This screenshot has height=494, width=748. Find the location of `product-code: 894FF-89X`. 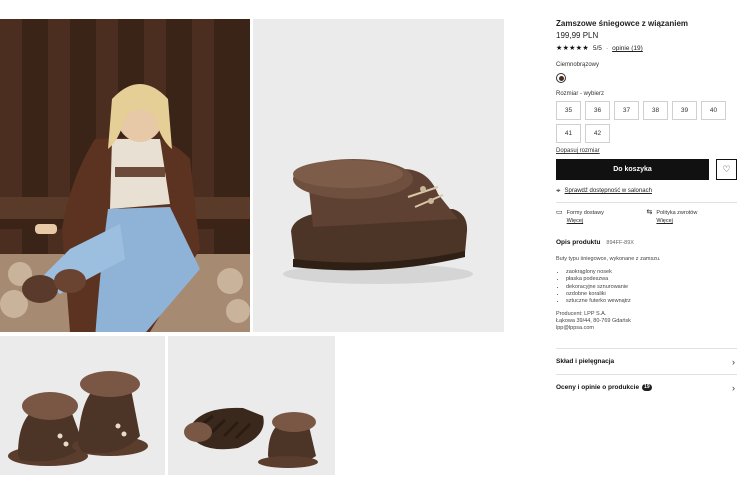

product-code: 894FF-89X is located at coordinates (620, 243).